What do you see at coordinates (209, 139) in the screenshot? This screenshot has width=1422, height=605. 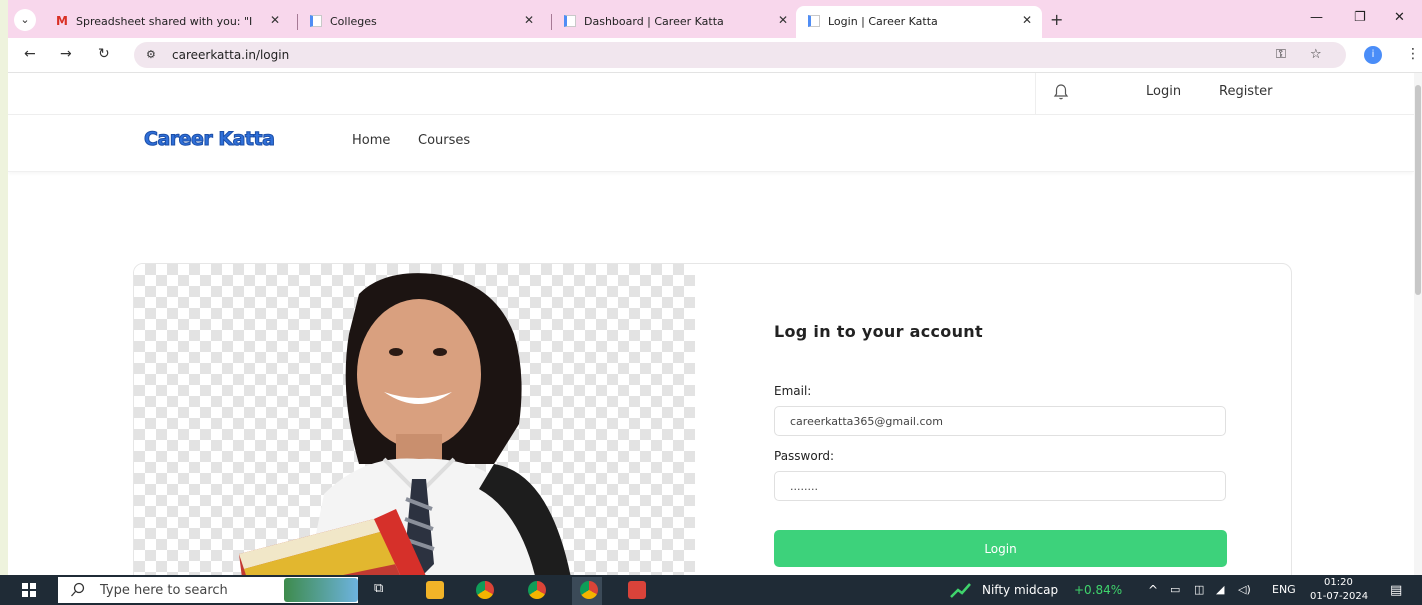 I see `career-katta-logo: Career Katta` at bounding box center [209, 139].